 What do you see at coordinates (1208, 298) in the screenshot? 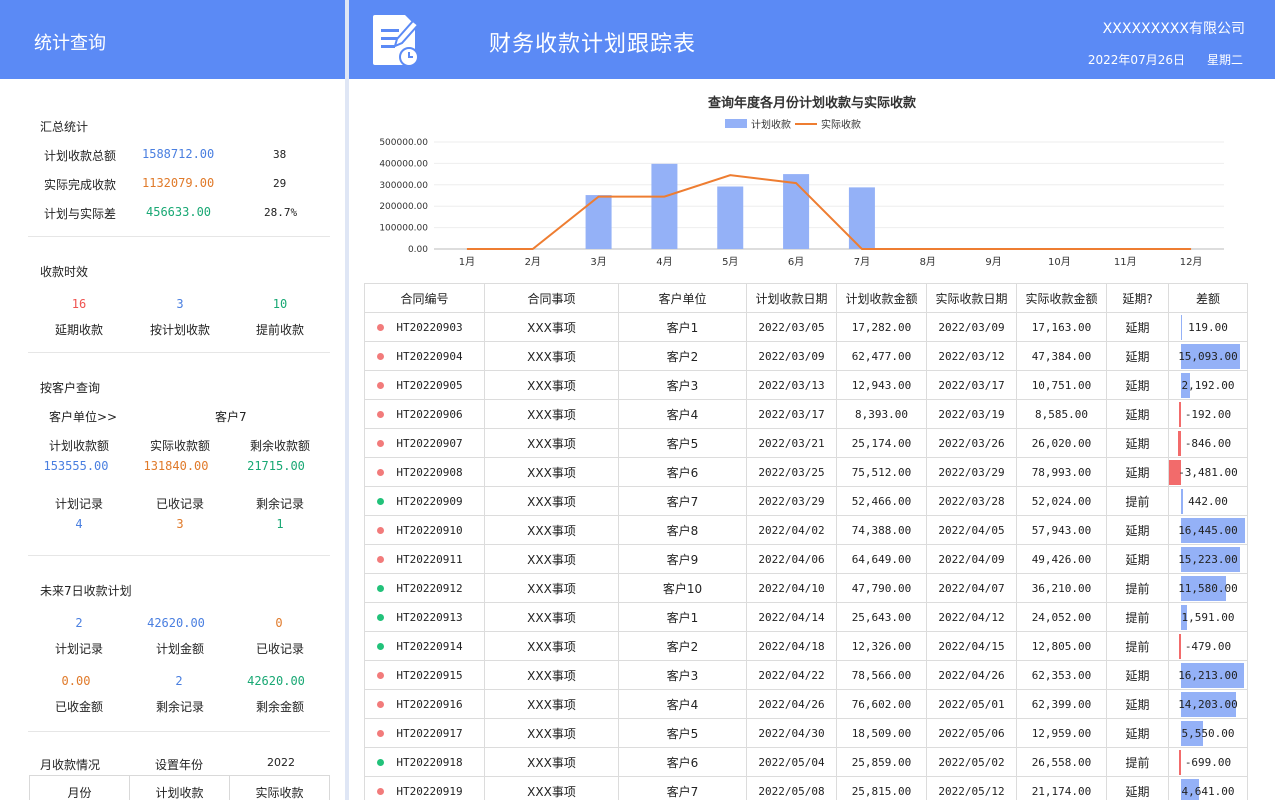
I see `col-difference: 差额` at bounding box center [1208, 298].